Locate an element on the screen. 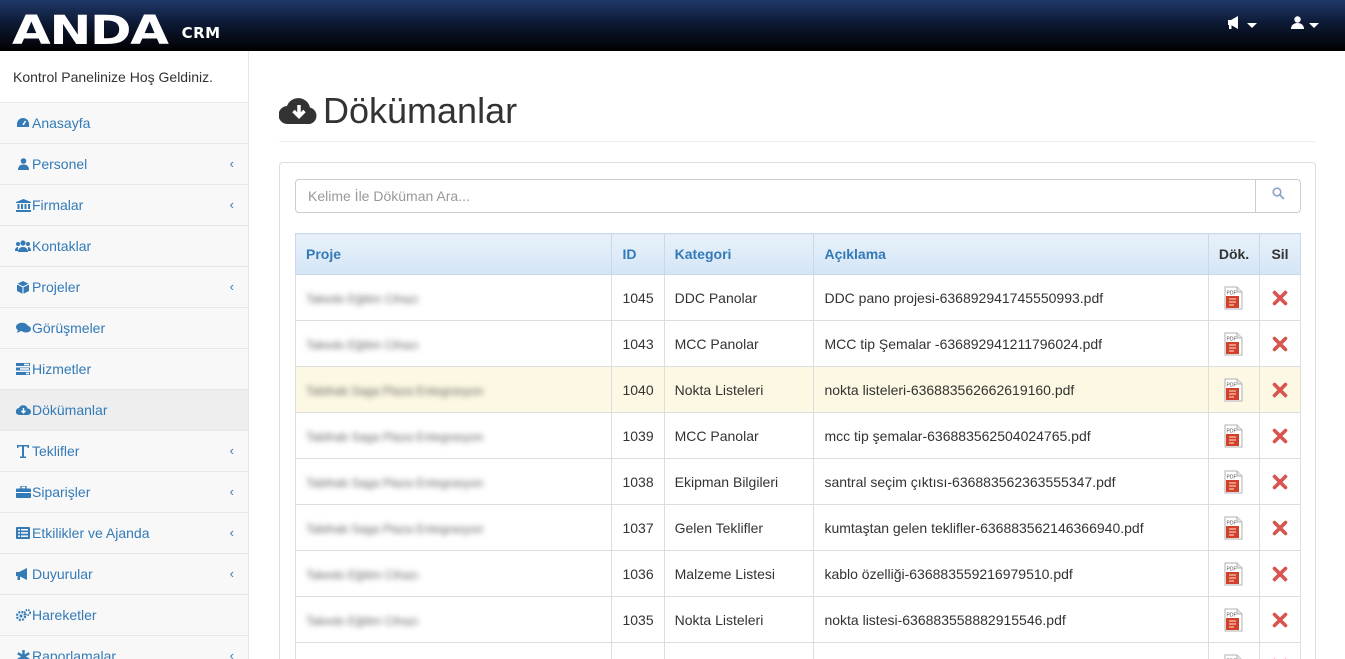 The height and width of the screenshot is (659, 1345). search-input is located at coordinates (775, 196).